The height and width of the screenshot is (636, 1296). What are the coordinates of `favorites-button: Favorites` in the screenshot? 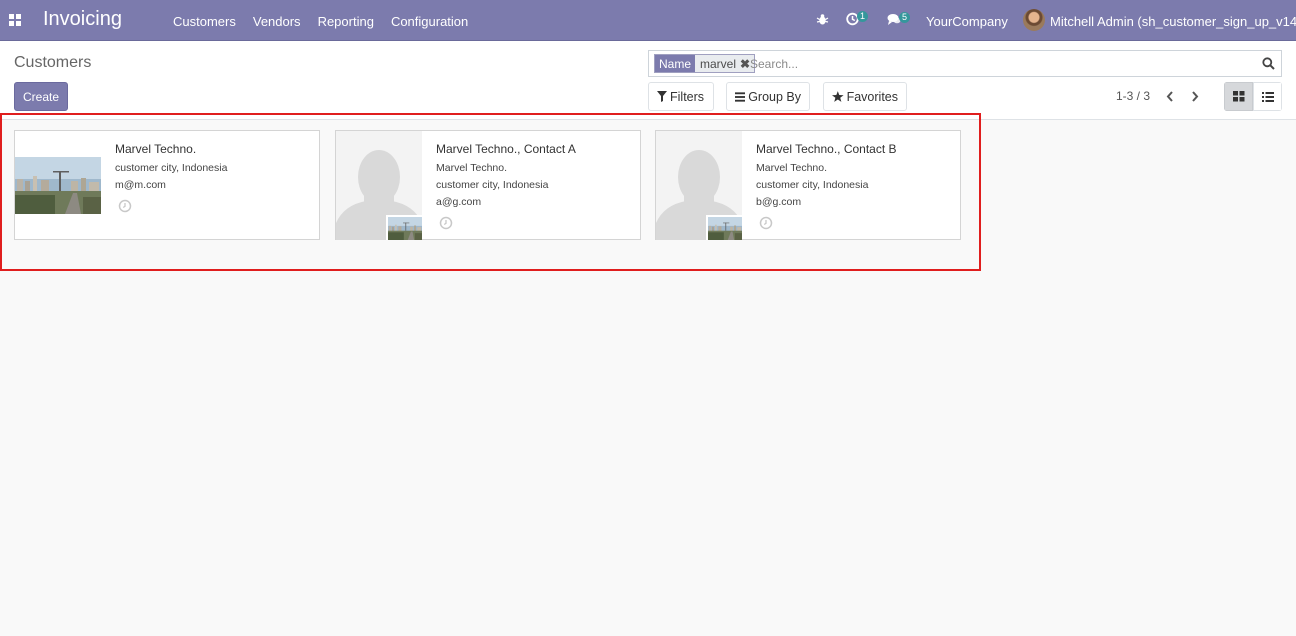 It's located at (865, 96).